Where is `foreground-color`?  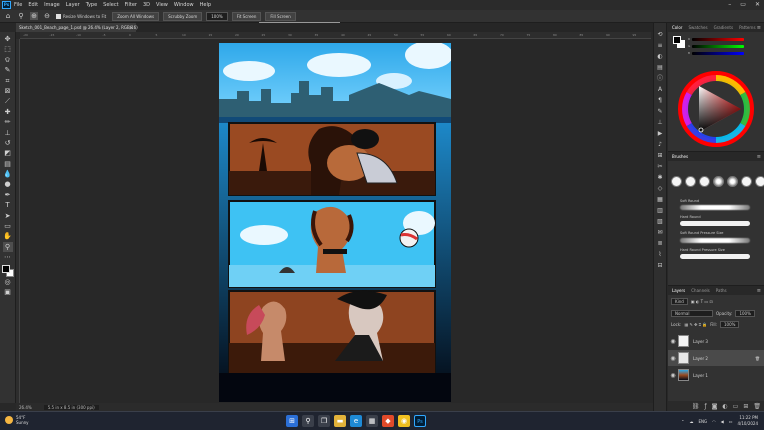 foreground-color is located at coordinates (5, 268).